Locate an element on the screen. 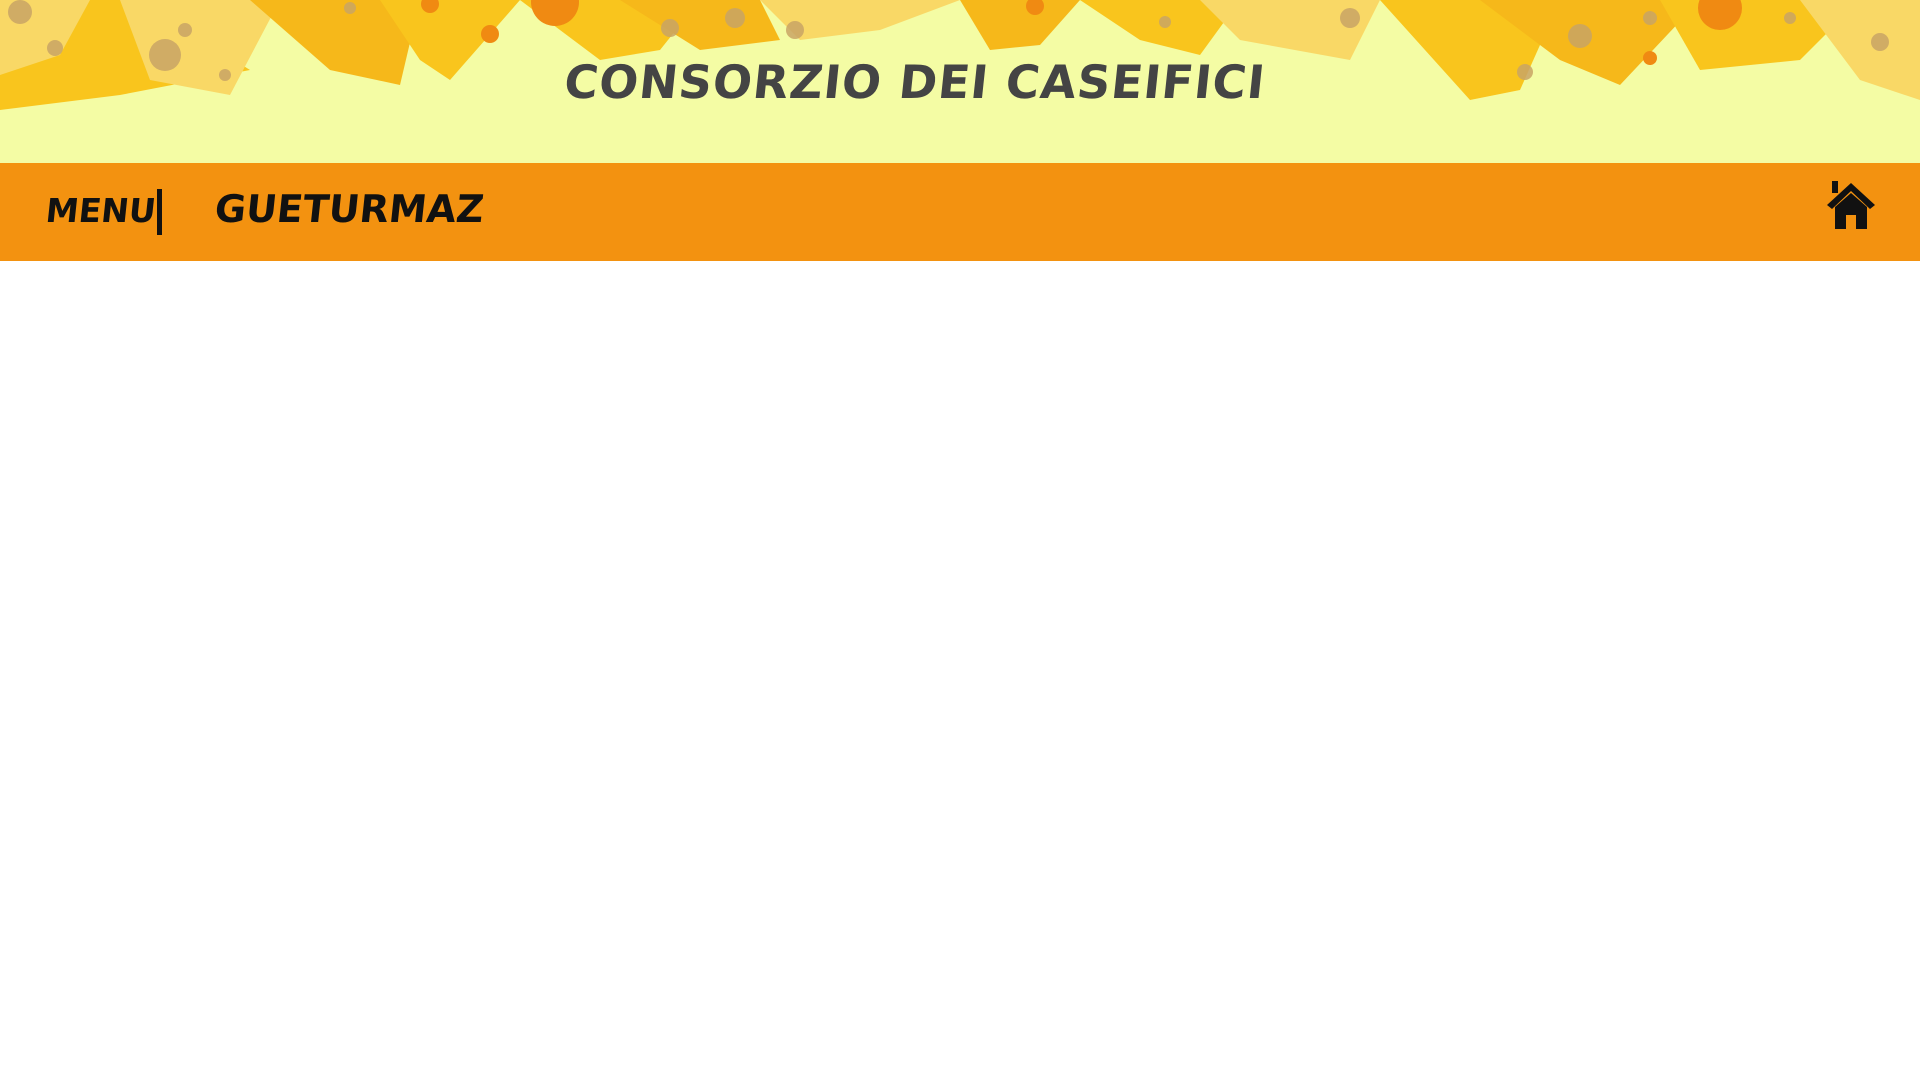 The height and width of the screenshot is (1080, 1920). nav-divider is located at coordinates (159, 212).